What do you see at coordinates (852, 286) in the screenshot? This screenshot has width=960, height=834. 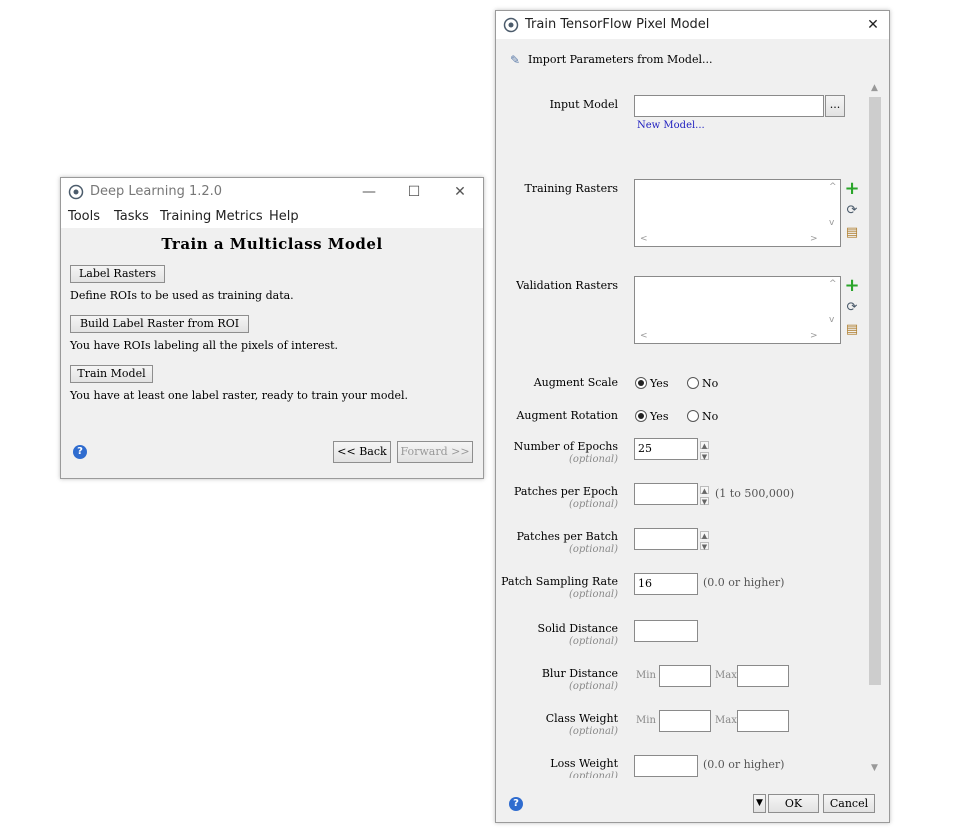 I see `add-validation-raster-icon: +` at bounding box center [852, 286].